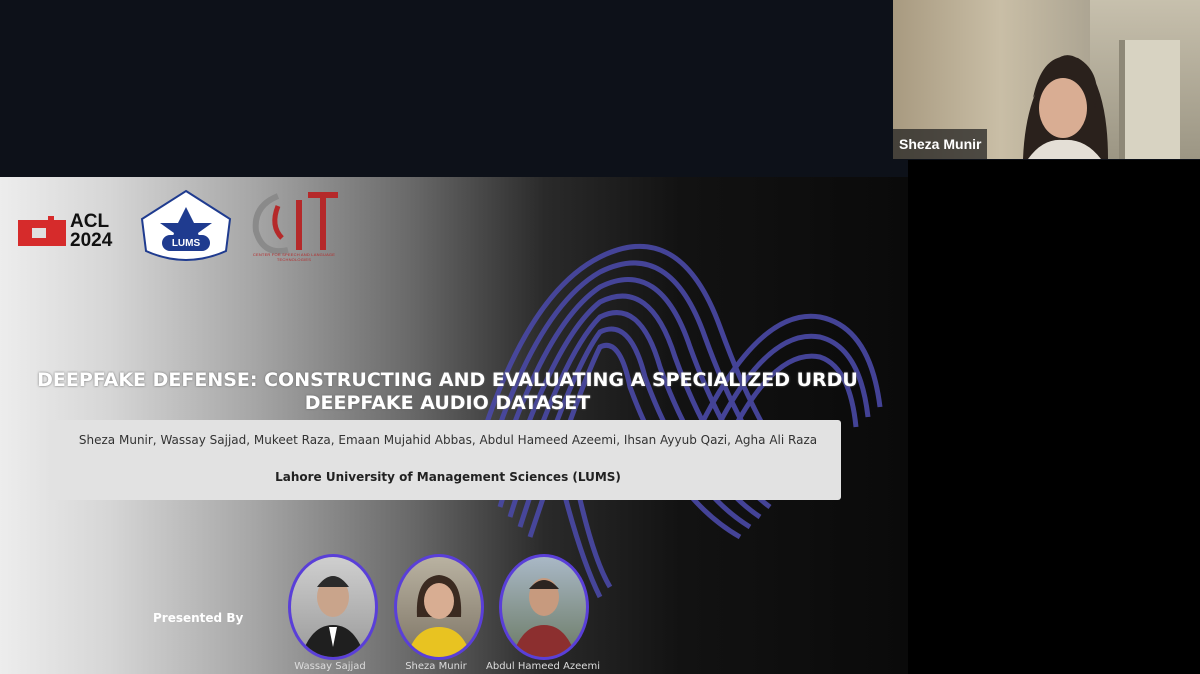 The width and height of the screenshot is (1200, 674). Describe the element at coordinates (940, 144) in the screenshot. I see `participant-name-label: Sheza Munir` at that location.